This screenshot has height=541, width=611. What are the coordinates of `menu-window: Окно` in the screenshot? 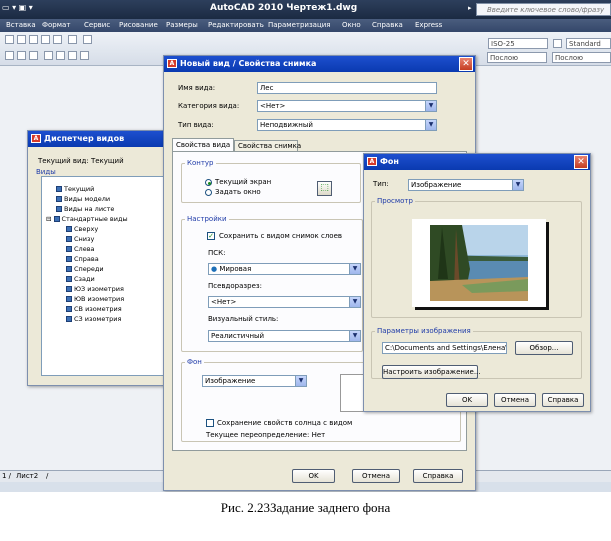 It's located at (351, 25).